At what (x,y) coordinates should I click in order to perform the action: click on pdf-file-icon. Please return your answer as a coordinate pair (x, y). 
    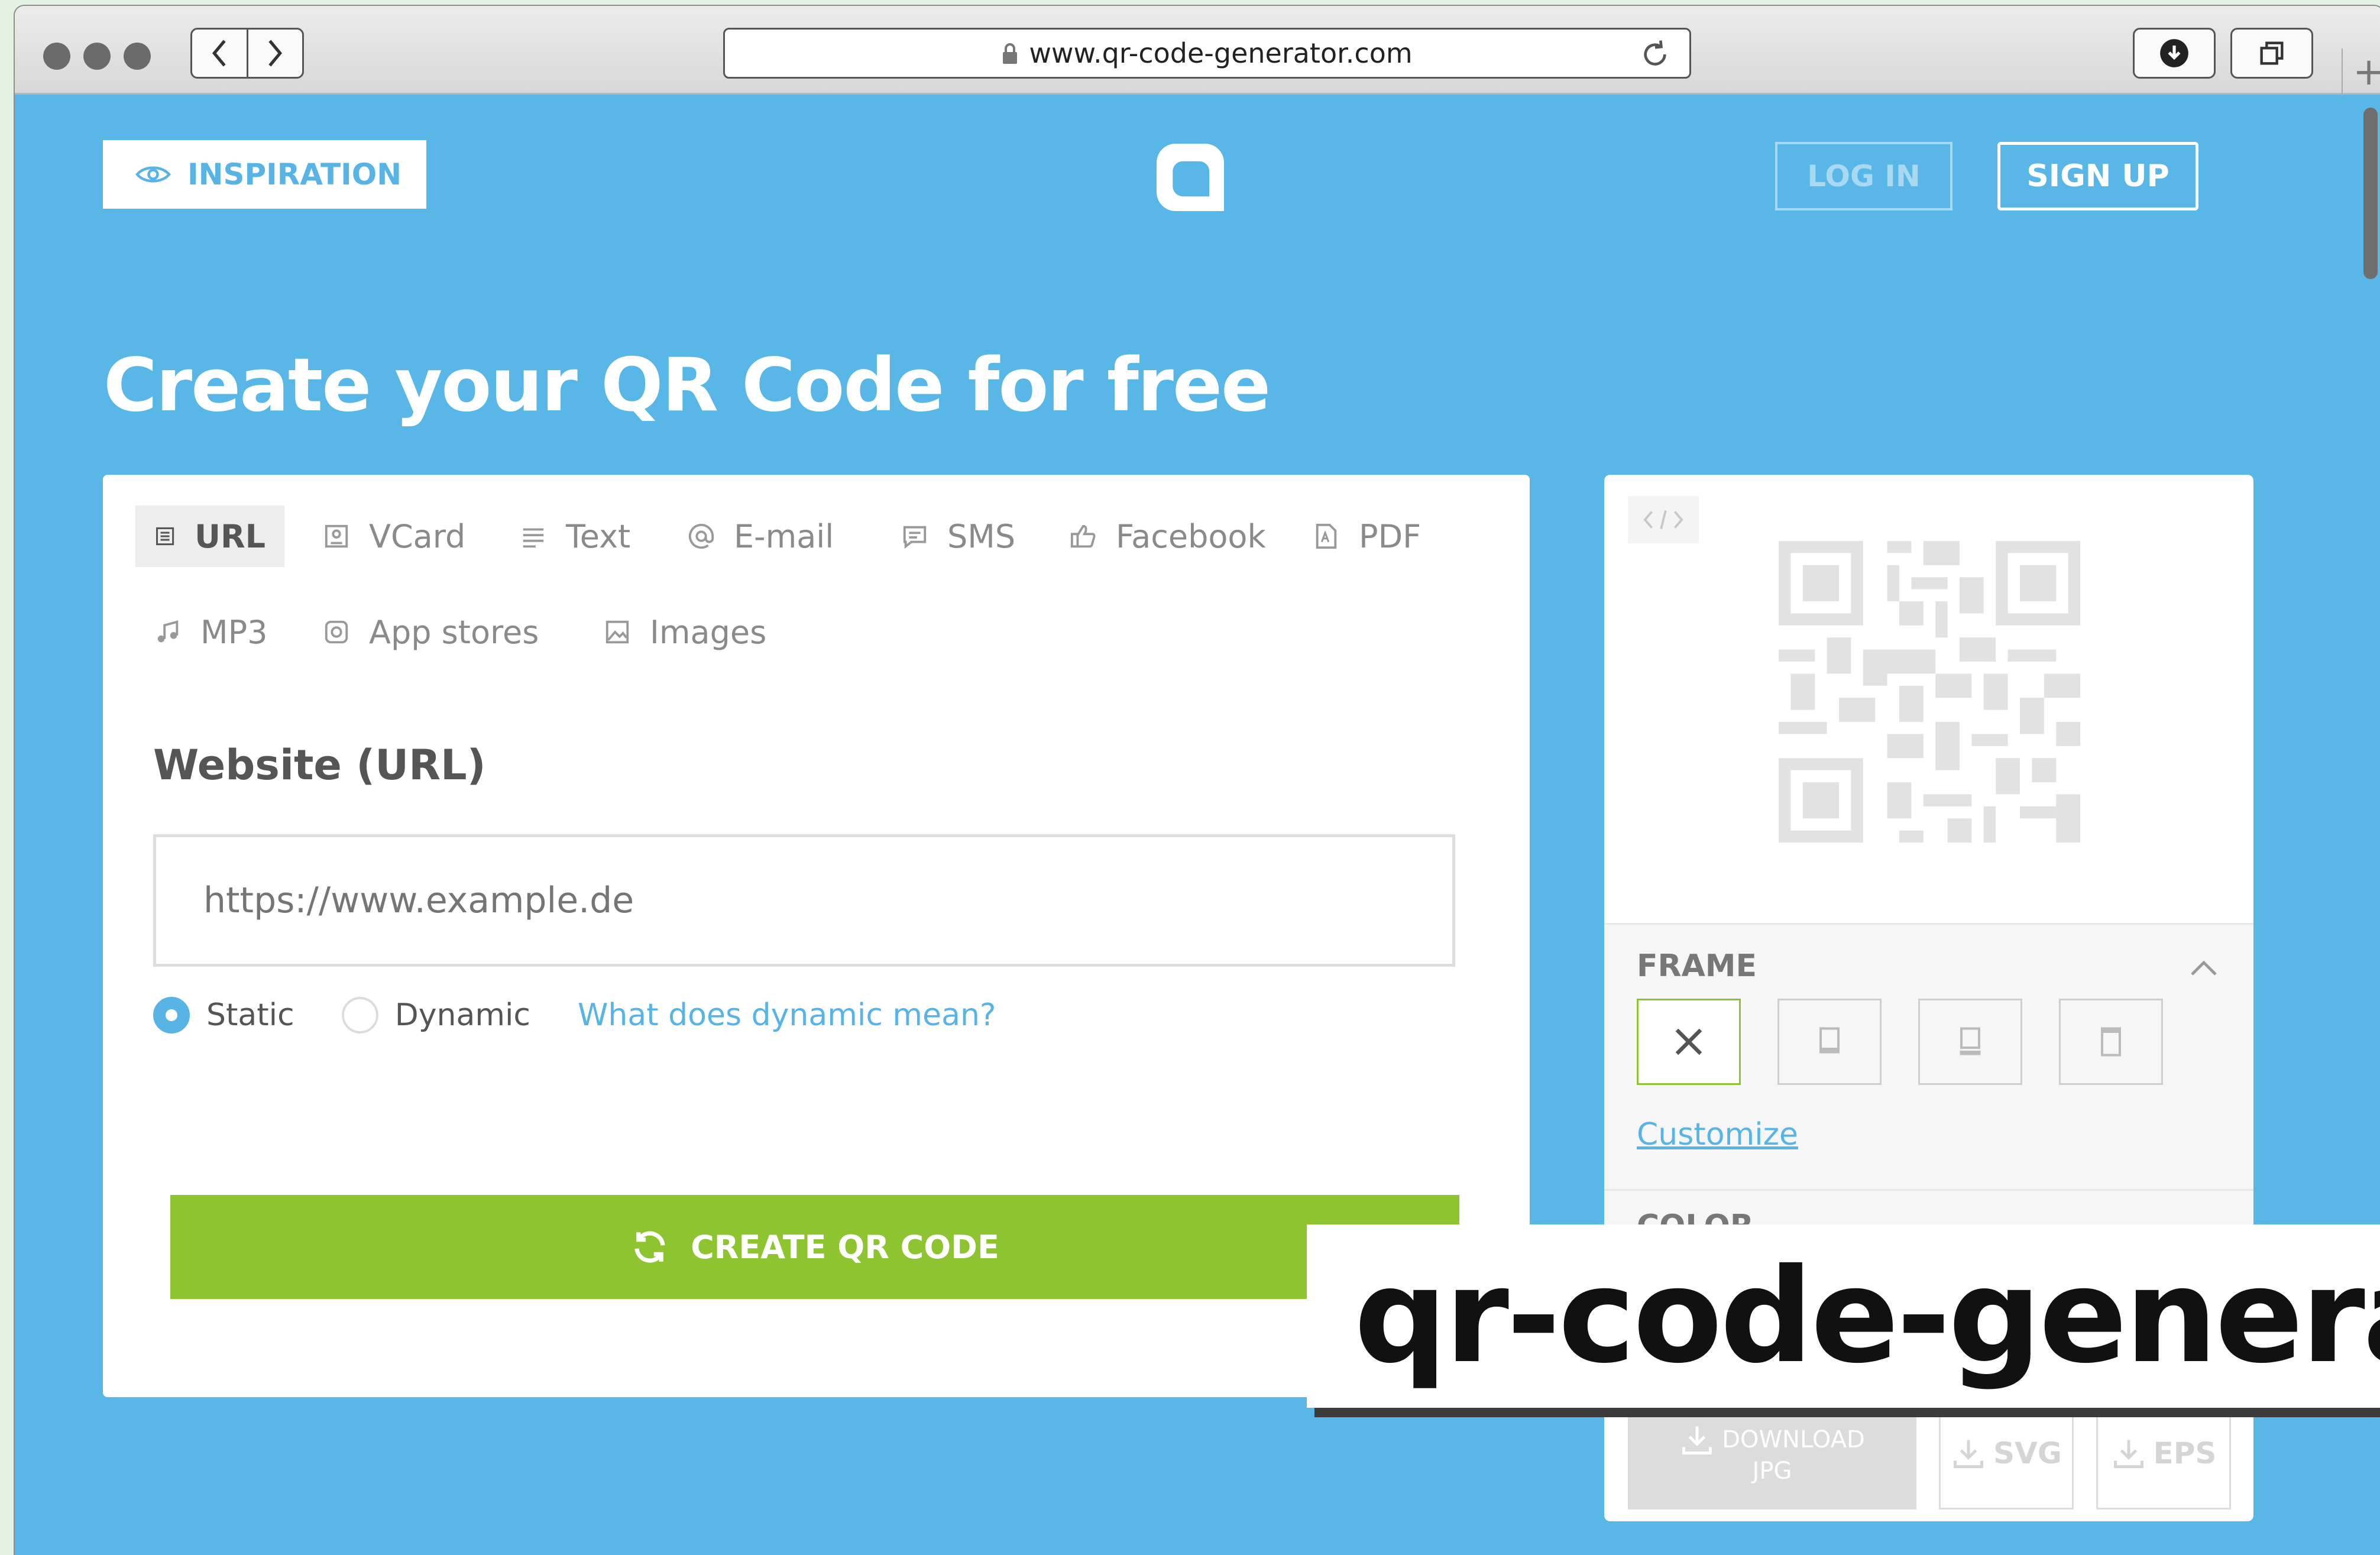
    Looking at the image, I should click on (1326, 536).